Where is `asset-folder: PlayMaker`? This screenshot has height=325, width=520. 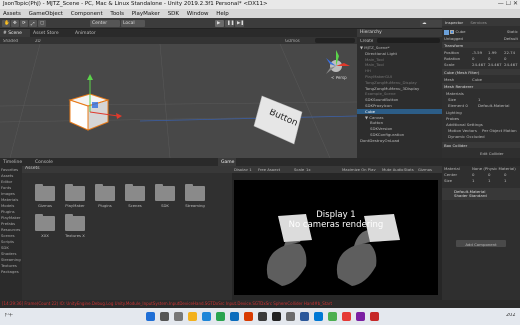 asset-folder: PlayMaker is located at coordinates (75, 196).